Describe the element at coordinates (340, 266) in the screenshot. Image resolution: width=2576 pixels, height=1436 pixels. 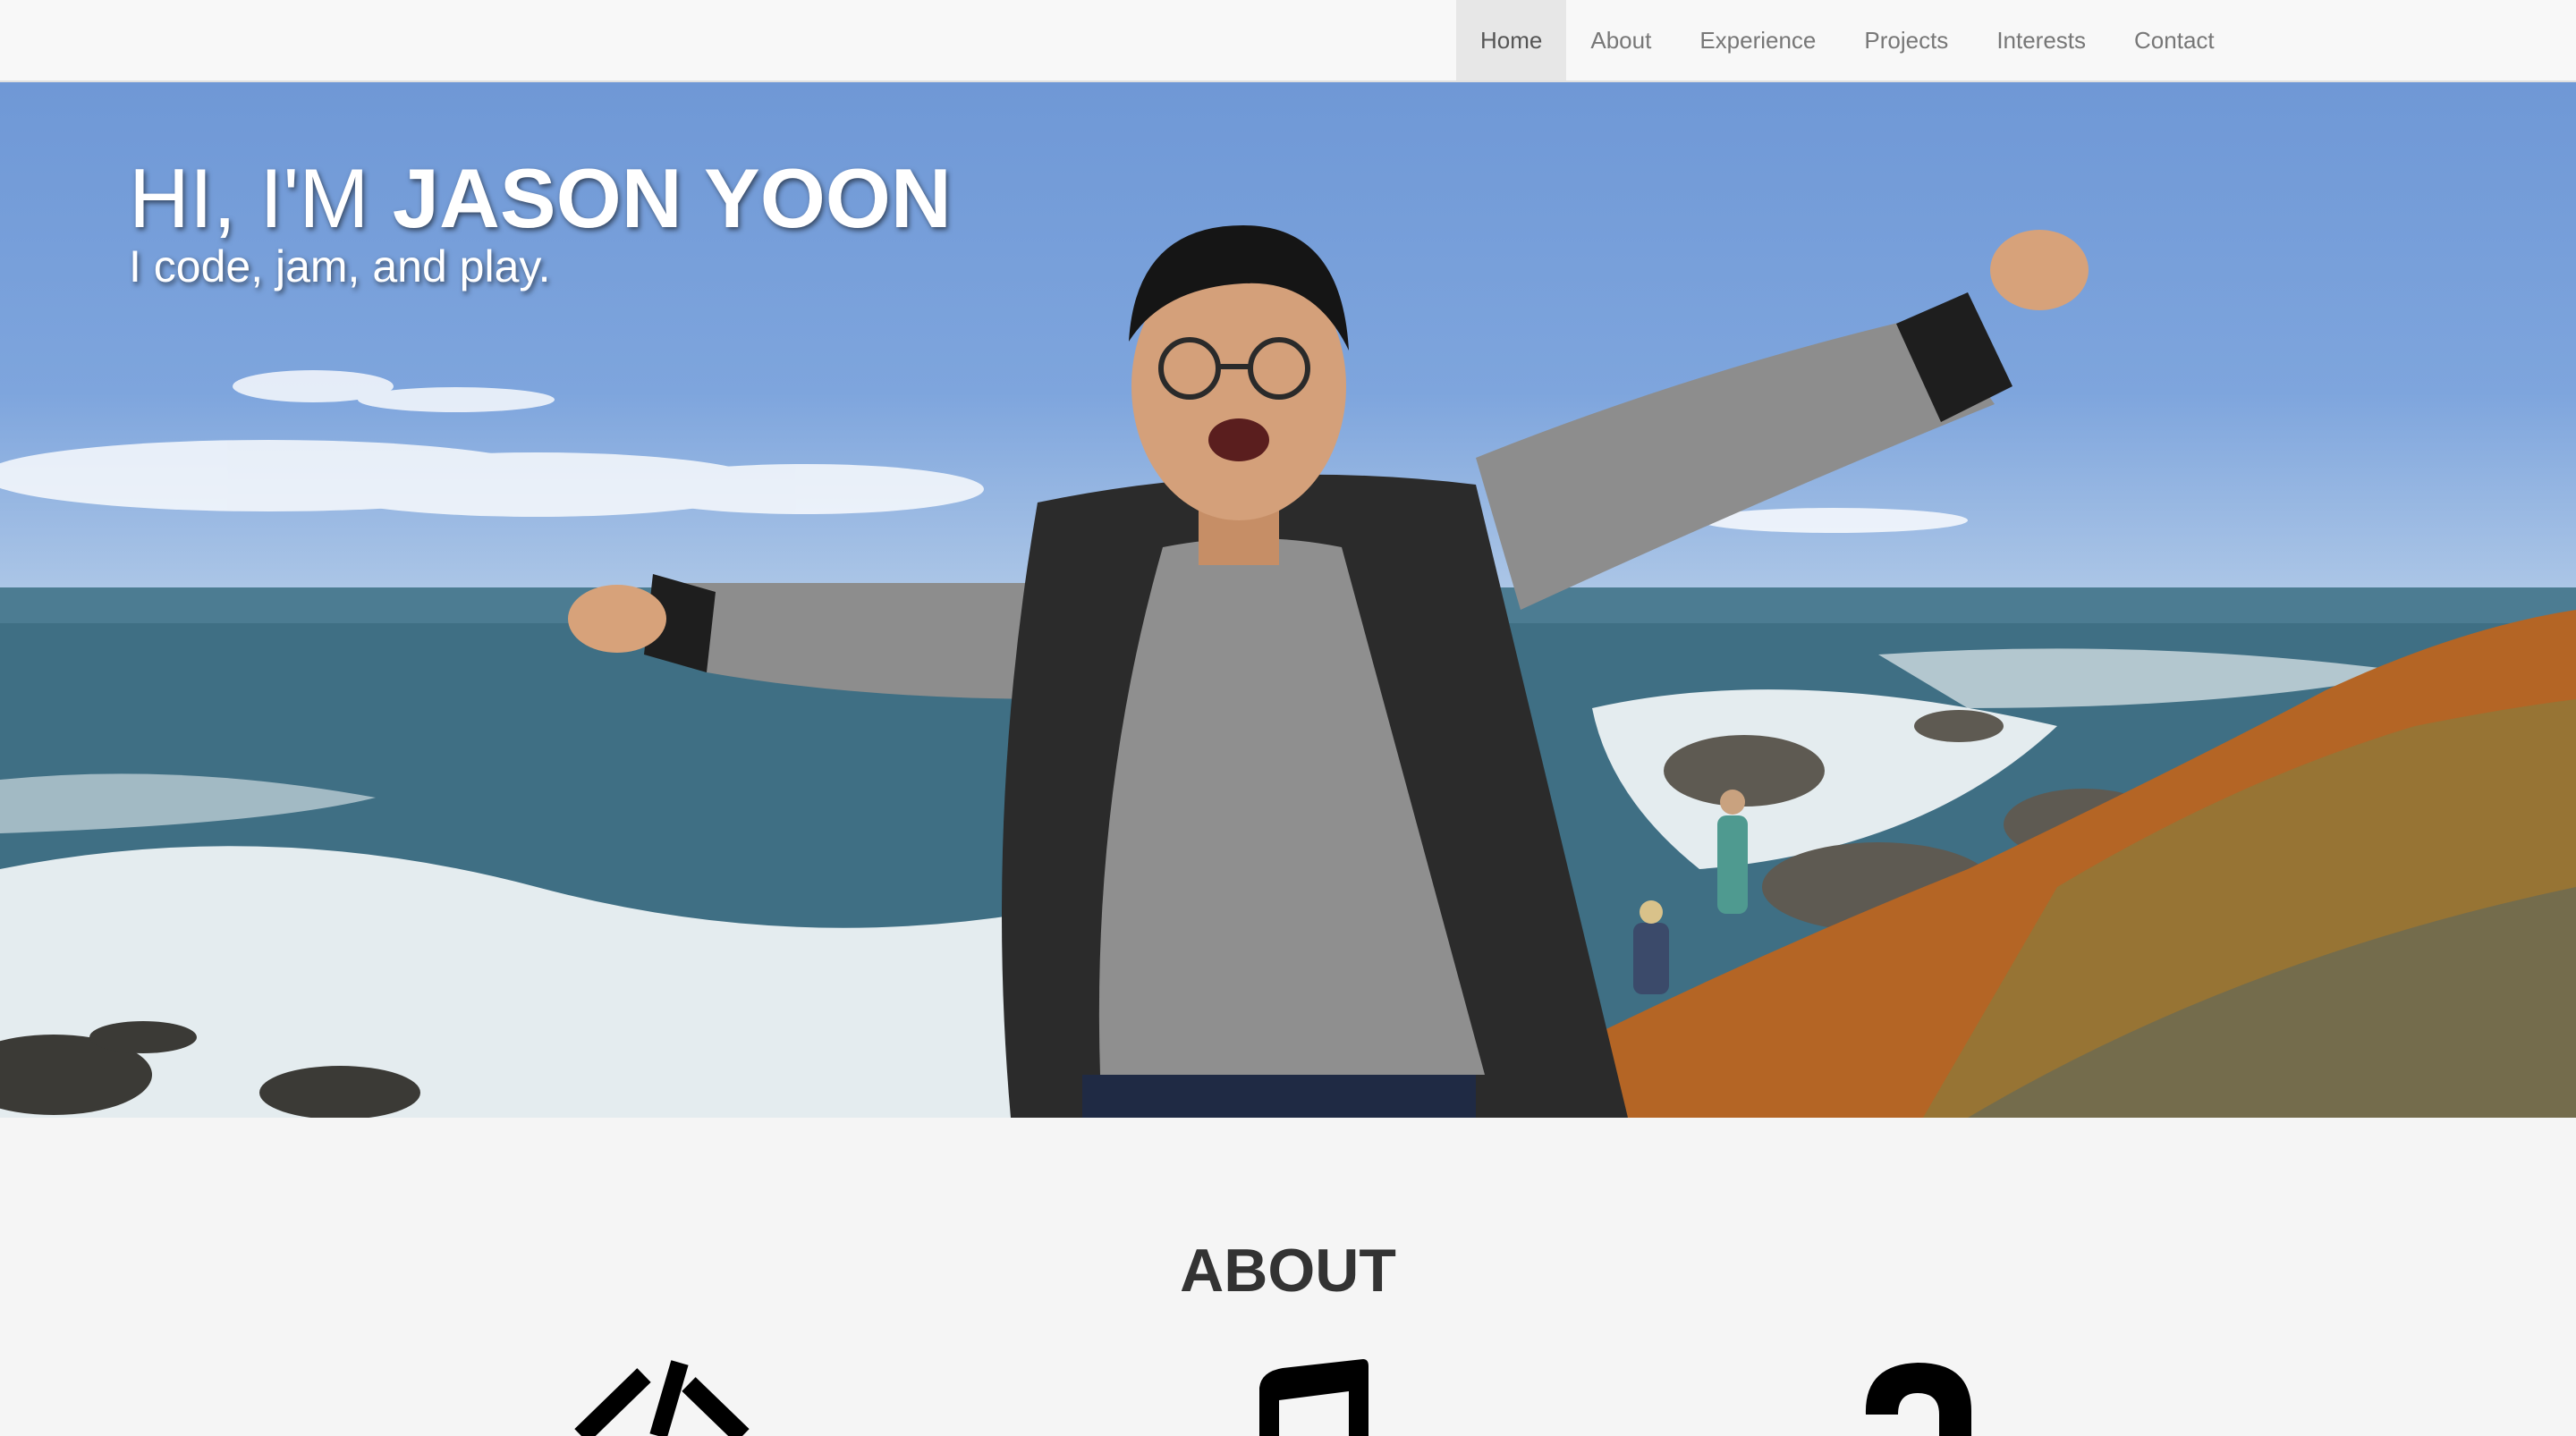
I see `hero-subtitle: I code, jam, and play.` at that location.